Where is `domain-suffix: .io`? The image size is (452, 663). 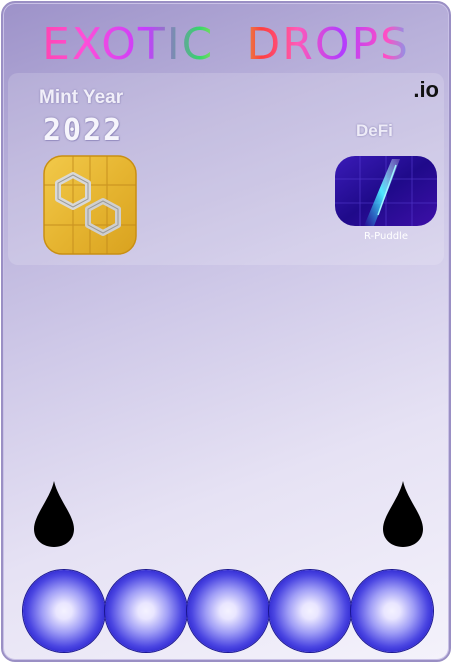 domain-suffix: .io is located at coordinates (426, 89).